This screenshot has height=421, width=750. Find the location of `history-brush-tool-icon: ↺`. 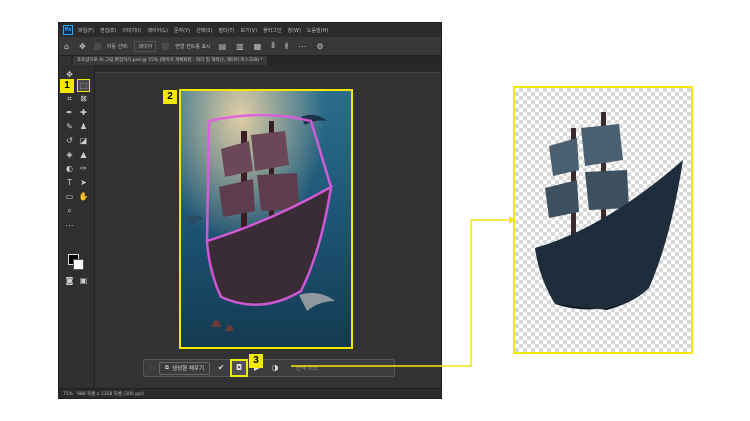

history-brush-tool-icon: ↺ is located at coordinates (69, 140).